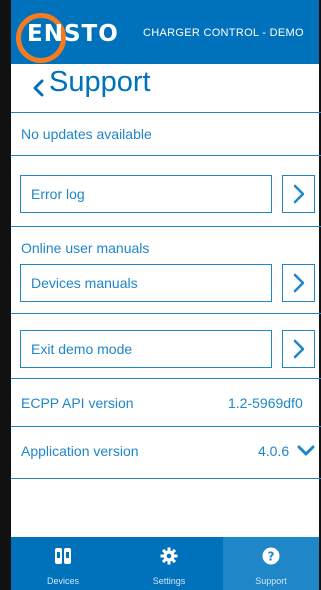  I want to click on api-version-value: 1.2-5969df0, so click(265, 403).